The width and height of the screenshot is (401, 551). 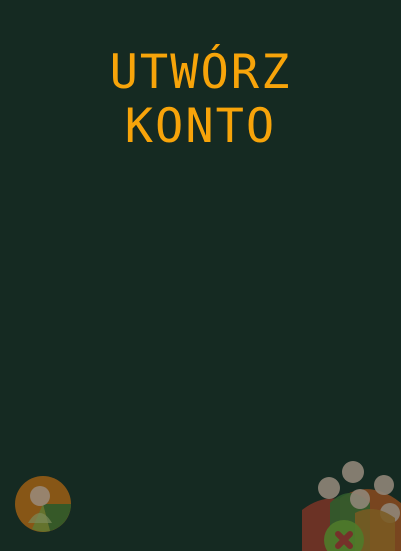 I want to click on people-circle-icon, so click(x=43, y=504).